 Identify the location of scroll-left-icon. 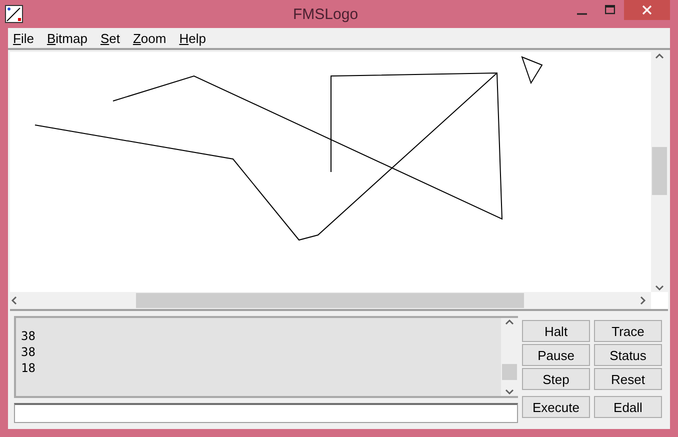
(14, 300).